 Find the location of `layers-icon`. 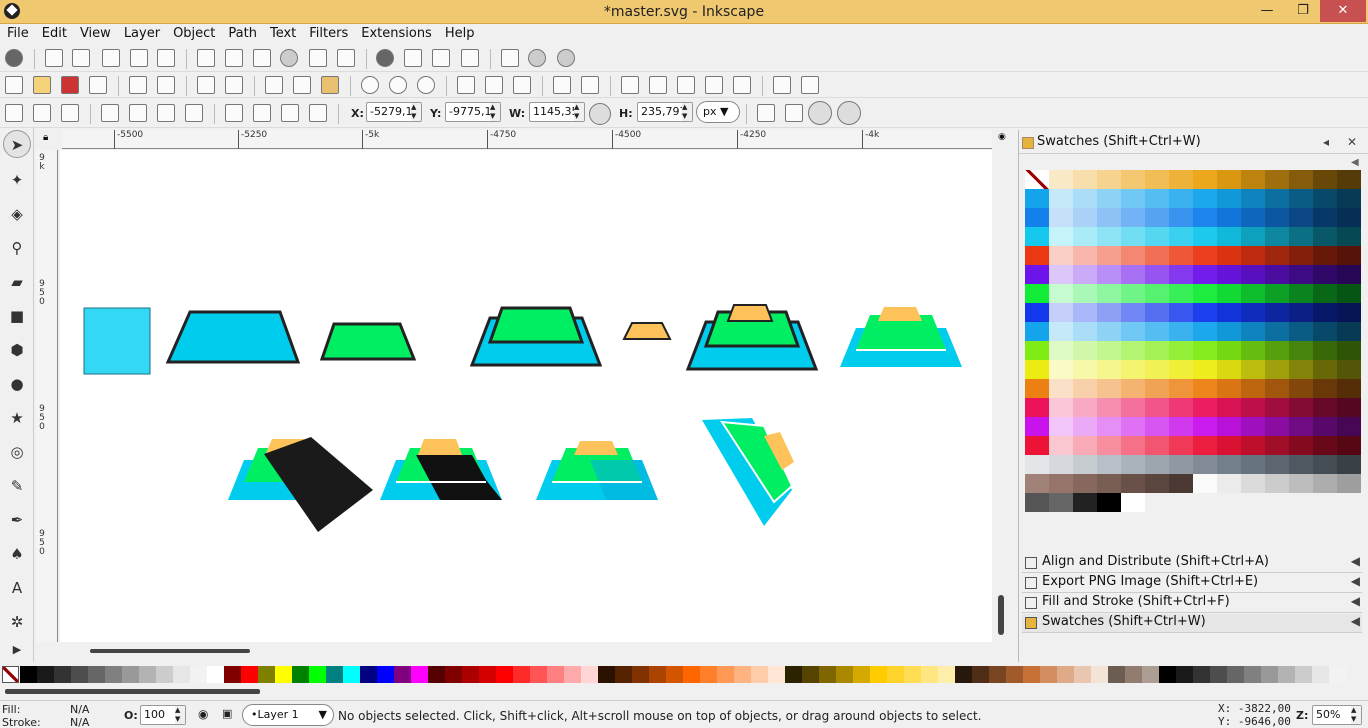

layers-icon is located at coordinates (686, 85).